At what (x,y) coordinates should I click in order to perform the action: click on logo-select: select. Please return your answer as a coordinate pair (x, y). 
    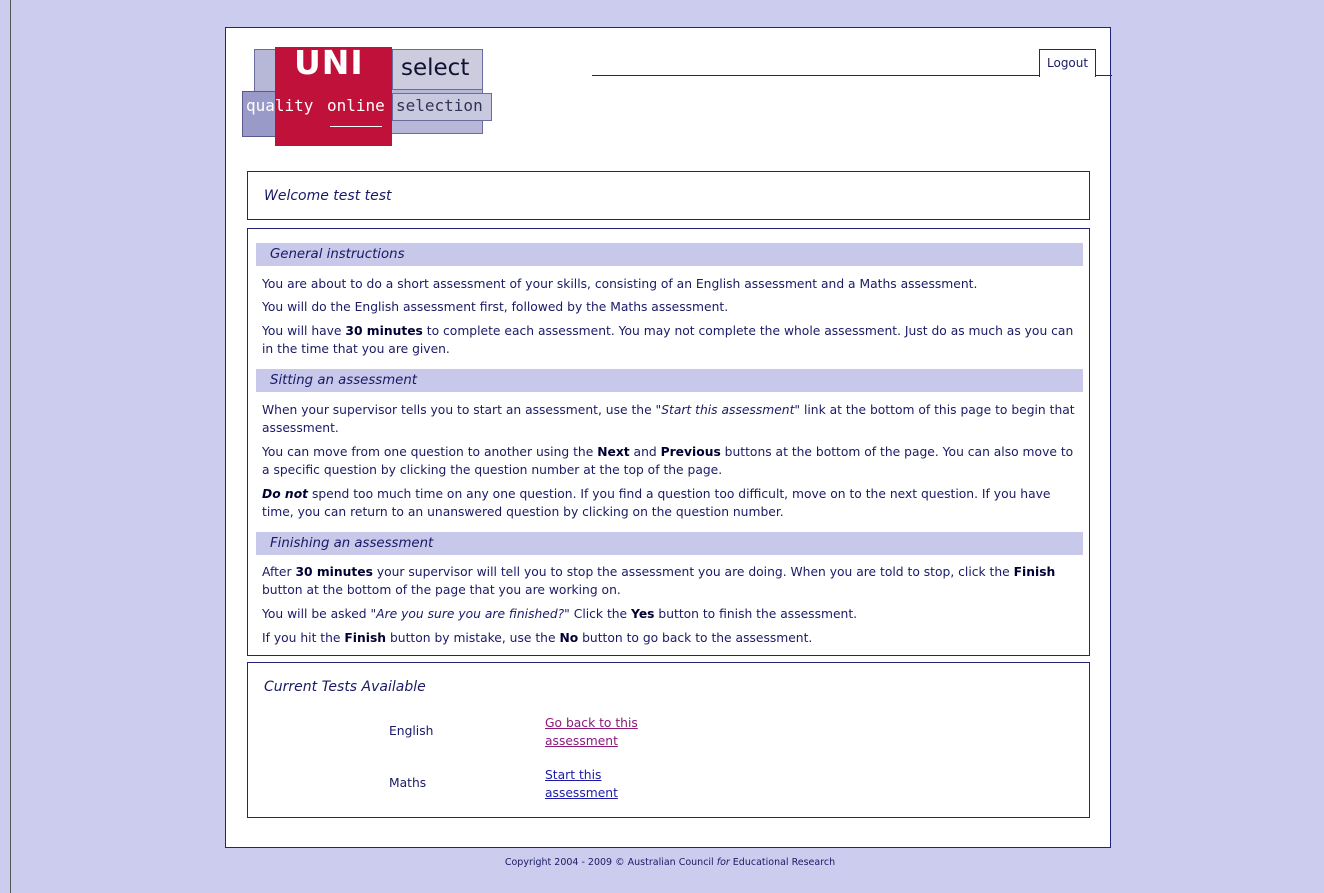
    Looking at the image, I should click on (435, 68).